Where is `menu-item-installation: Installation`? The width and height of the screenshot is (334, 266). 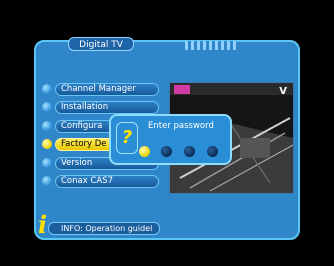 menu-item-installation: Installation is located at coordinates (102, 107).